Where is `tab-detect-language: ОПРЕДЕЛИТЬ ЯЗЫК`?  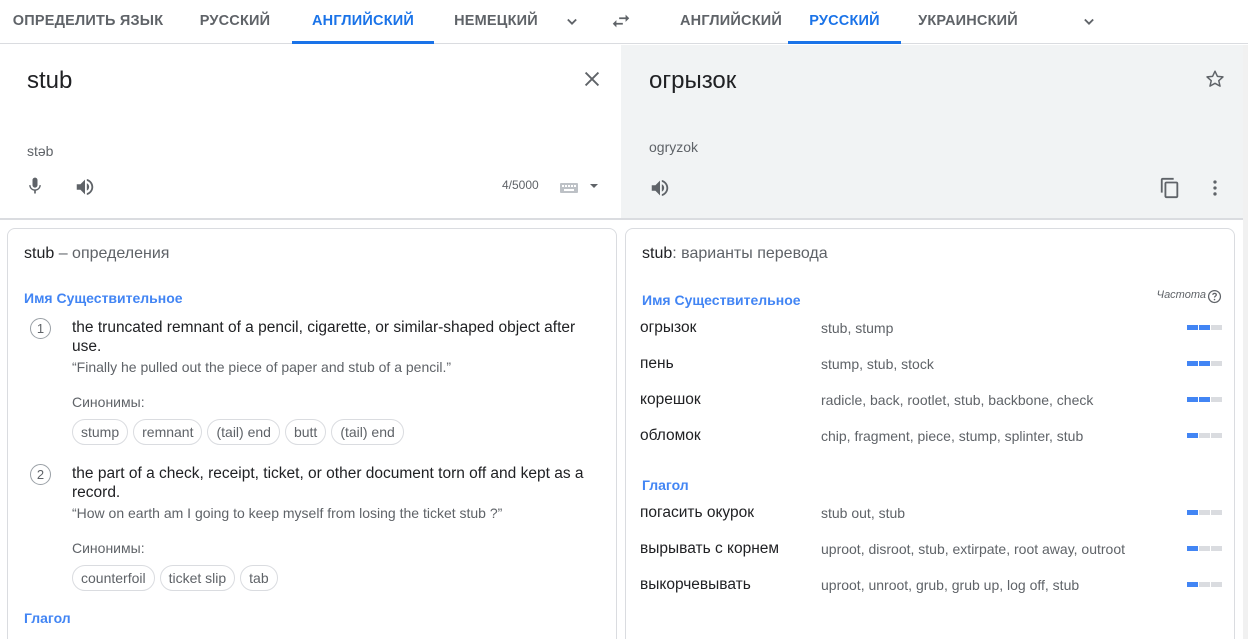 tab-detect-language: ОПРЕДЕЛИТЬ ЯЗЫК is located at coordinates (88, 21).